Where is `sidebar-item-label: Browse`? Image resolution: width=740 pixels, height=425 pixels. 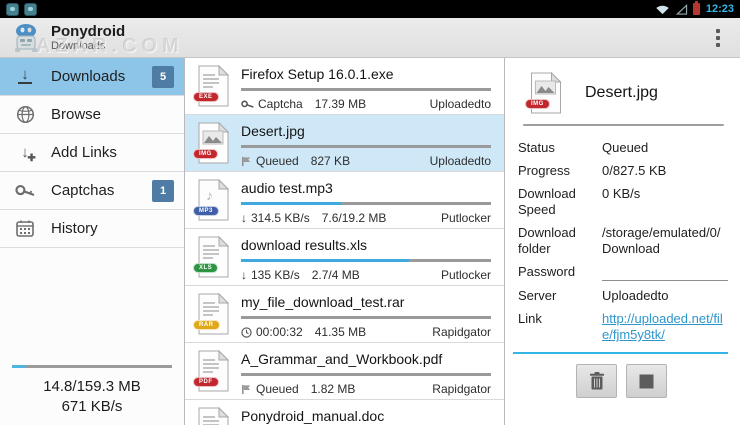 sidebar-item-label: Browse is located at coordinates (76, 114).